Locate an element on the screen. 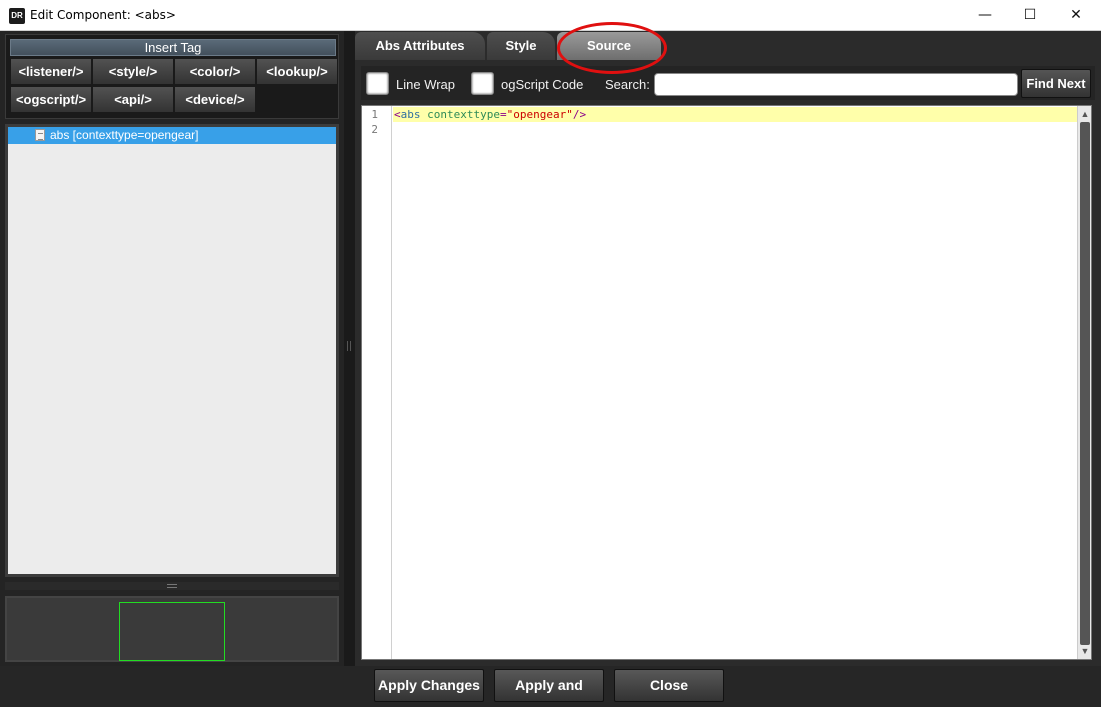  vertical-splitter is located at coordinates (349, 348).